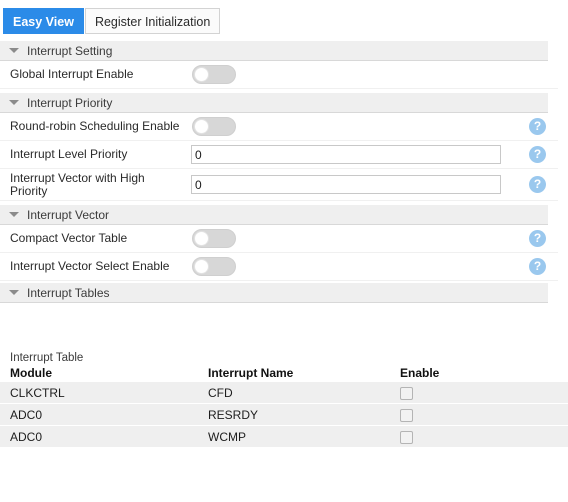 This screenshot has height=502, width=568. I want to click on interrupt-vector-high-priority-input, so click(346, 184).